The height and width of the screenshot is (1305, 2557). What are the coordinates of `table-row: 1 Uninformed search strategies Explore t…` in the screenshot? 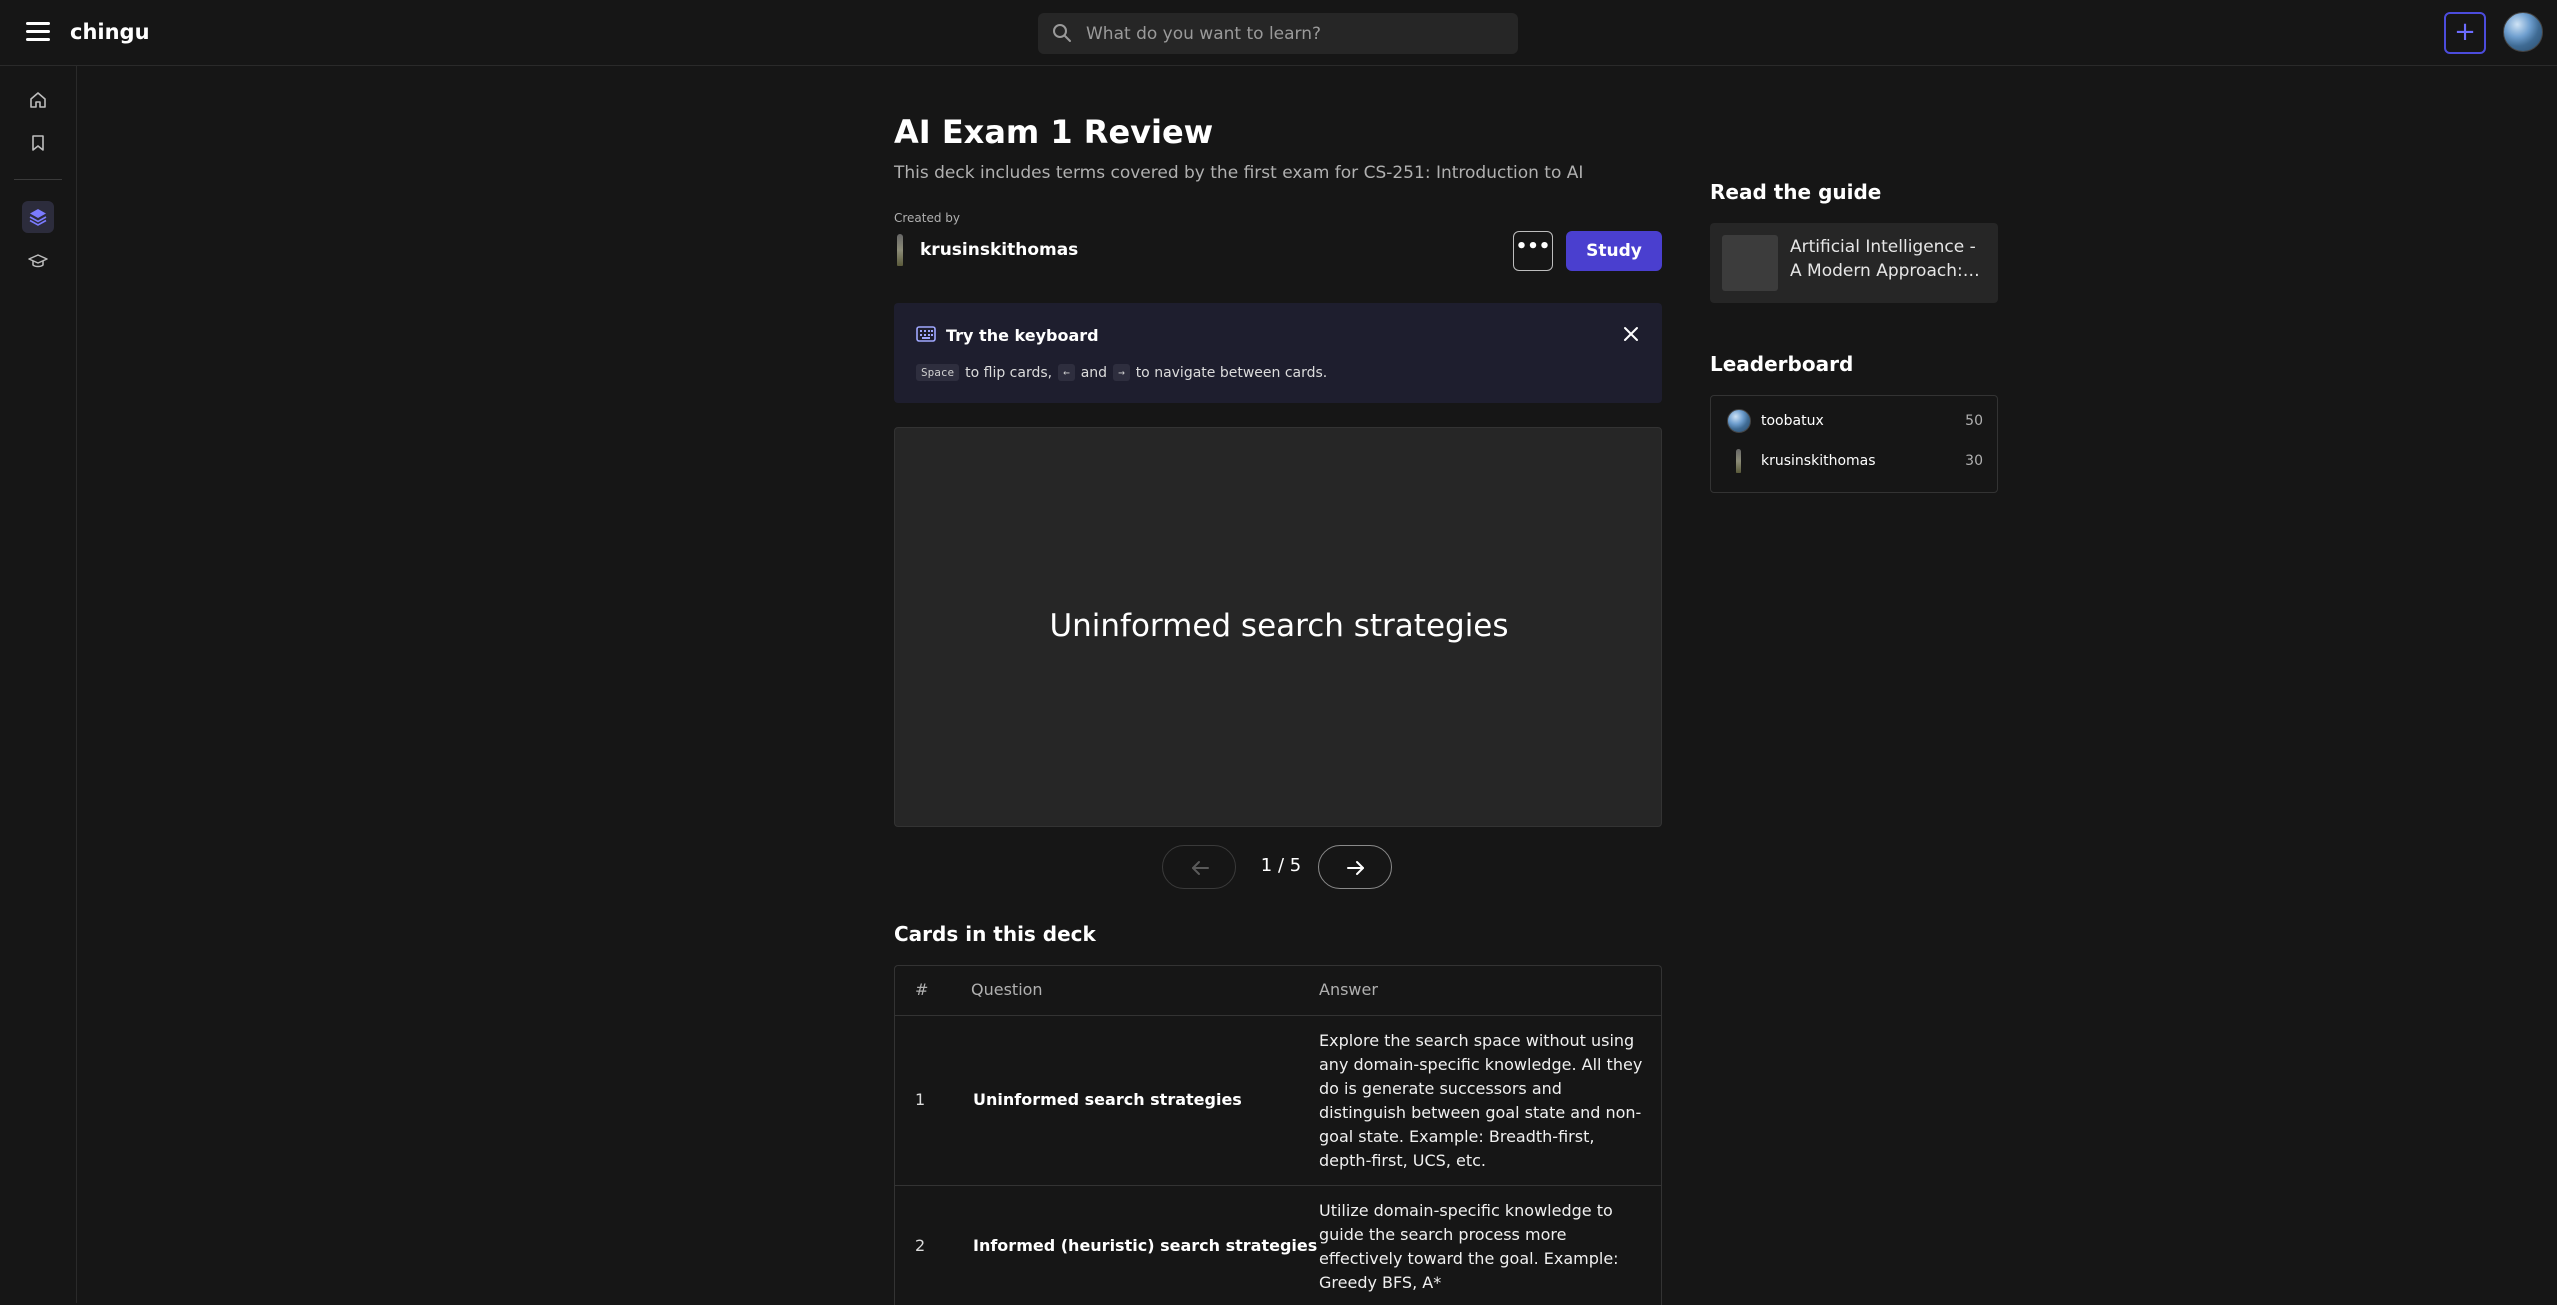 It's located at (1278, 1101).